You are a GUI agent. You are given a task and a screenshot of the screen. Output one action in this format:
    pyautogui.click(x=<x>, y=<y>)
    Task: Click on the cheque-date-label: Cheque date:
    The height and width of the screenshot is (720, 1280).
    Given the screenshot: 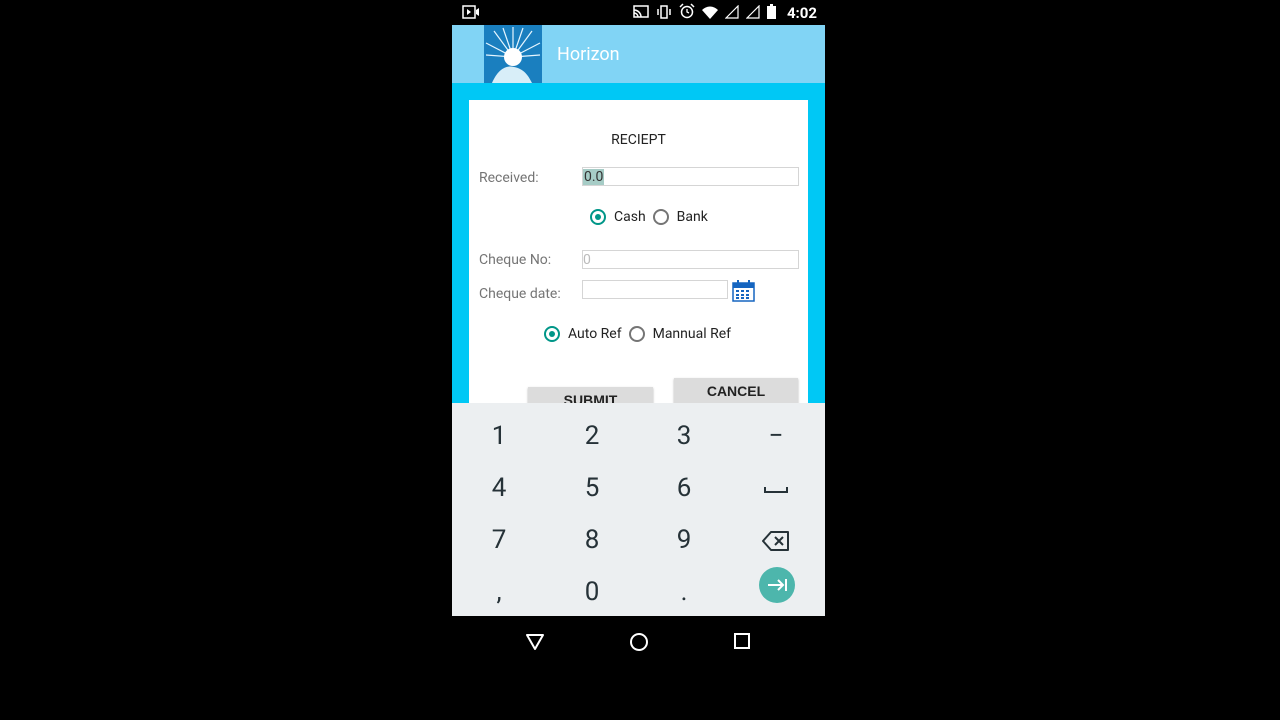 What is the action you would take?
    pyautogui.click(x=520, y=294)
    